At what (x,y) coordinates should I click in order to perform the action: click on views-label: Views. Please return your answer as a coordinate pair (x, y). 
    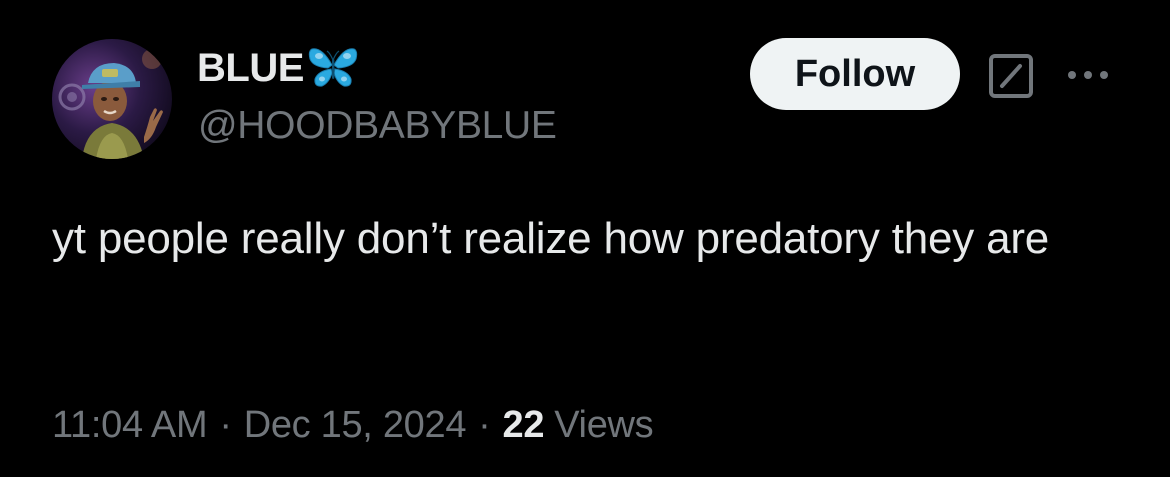
    Looking at the image, I should click on (604, 424).